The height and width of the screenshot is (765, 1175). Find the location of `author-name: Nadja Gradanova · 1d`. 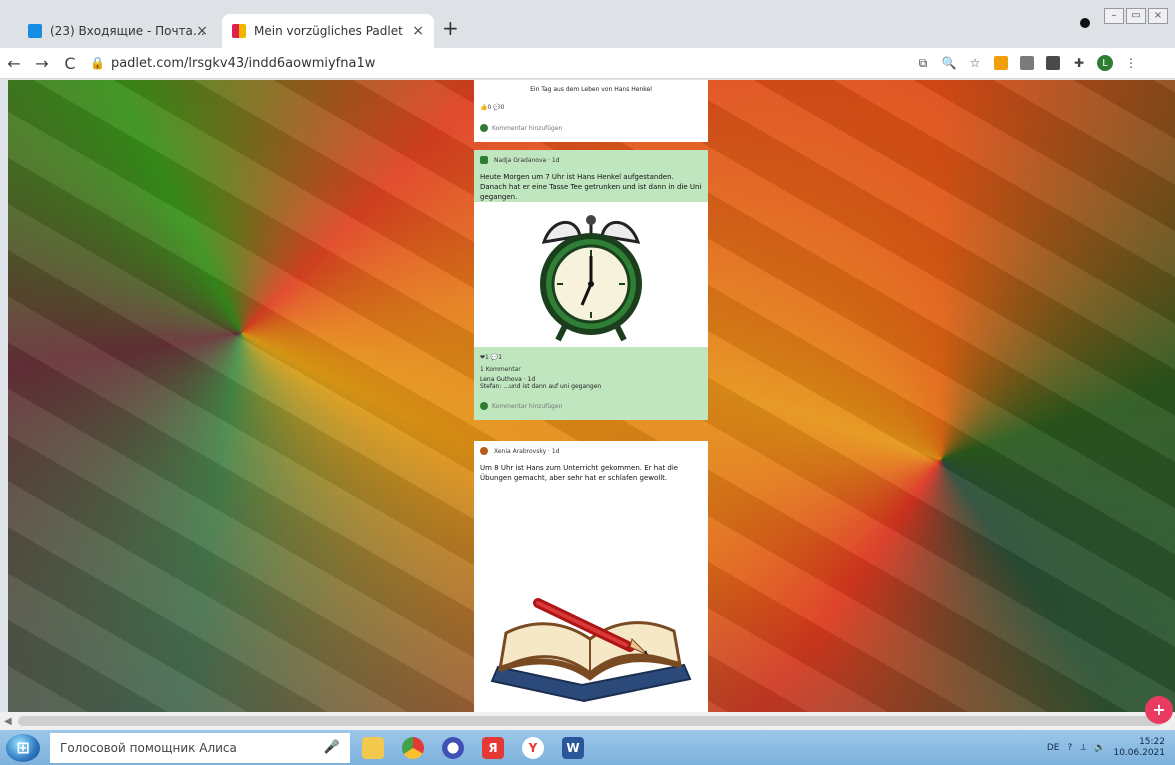

author-name: Nadja Gradanova · 1d is located at coordinates (527, 160).